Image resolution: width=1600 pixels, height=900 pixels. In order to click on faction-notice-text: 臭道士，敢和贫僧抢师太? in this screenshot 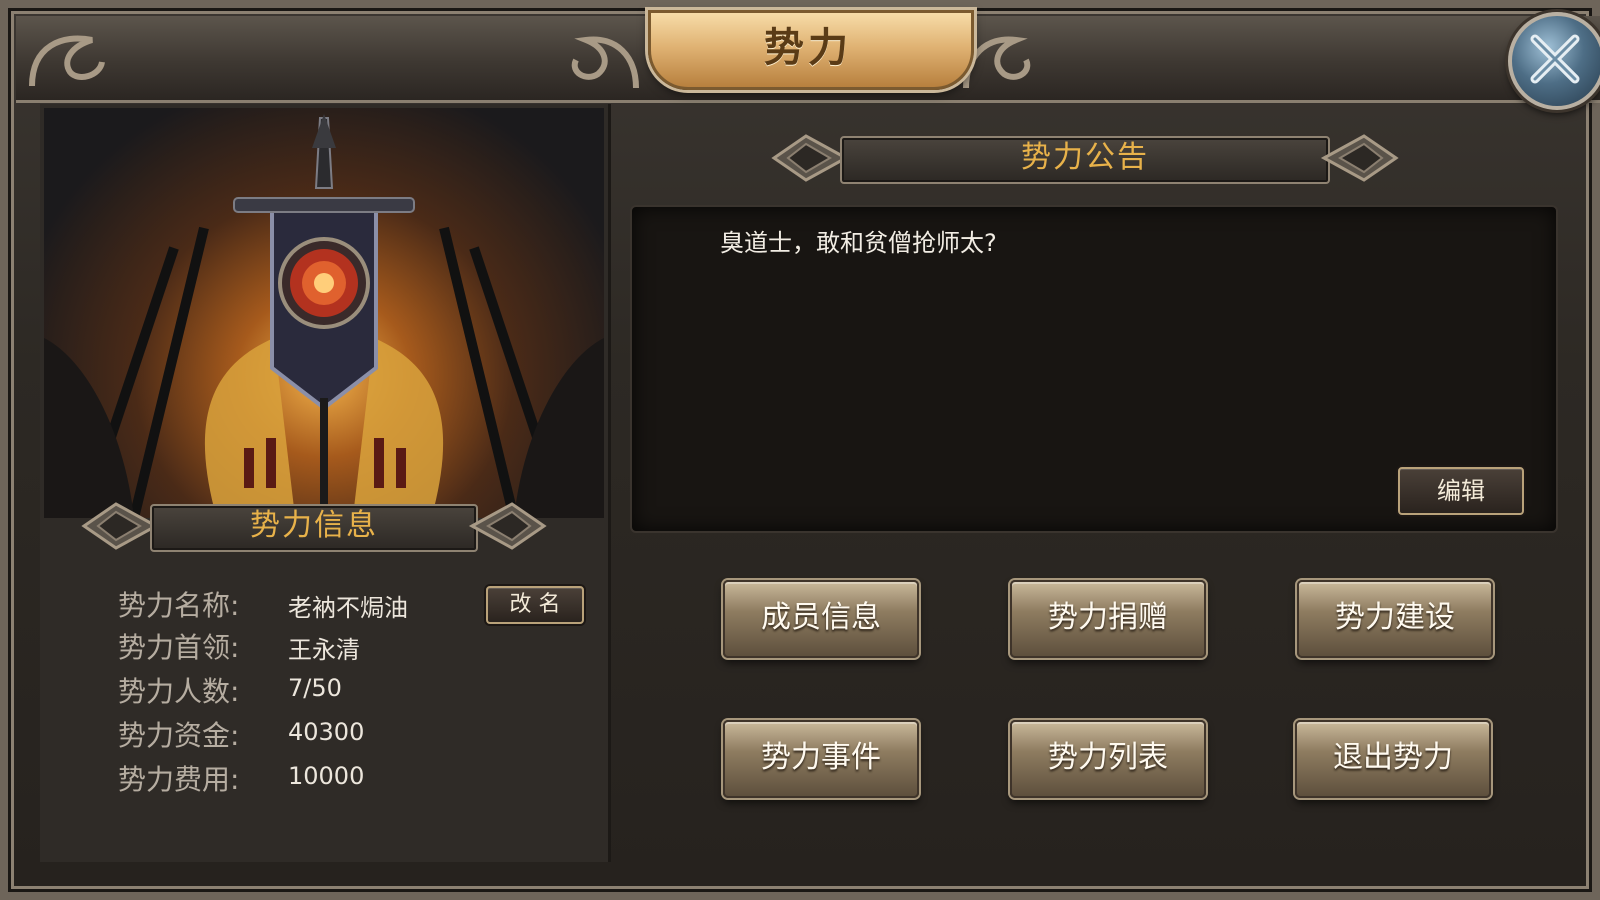, I will do `click(858, 243)`.